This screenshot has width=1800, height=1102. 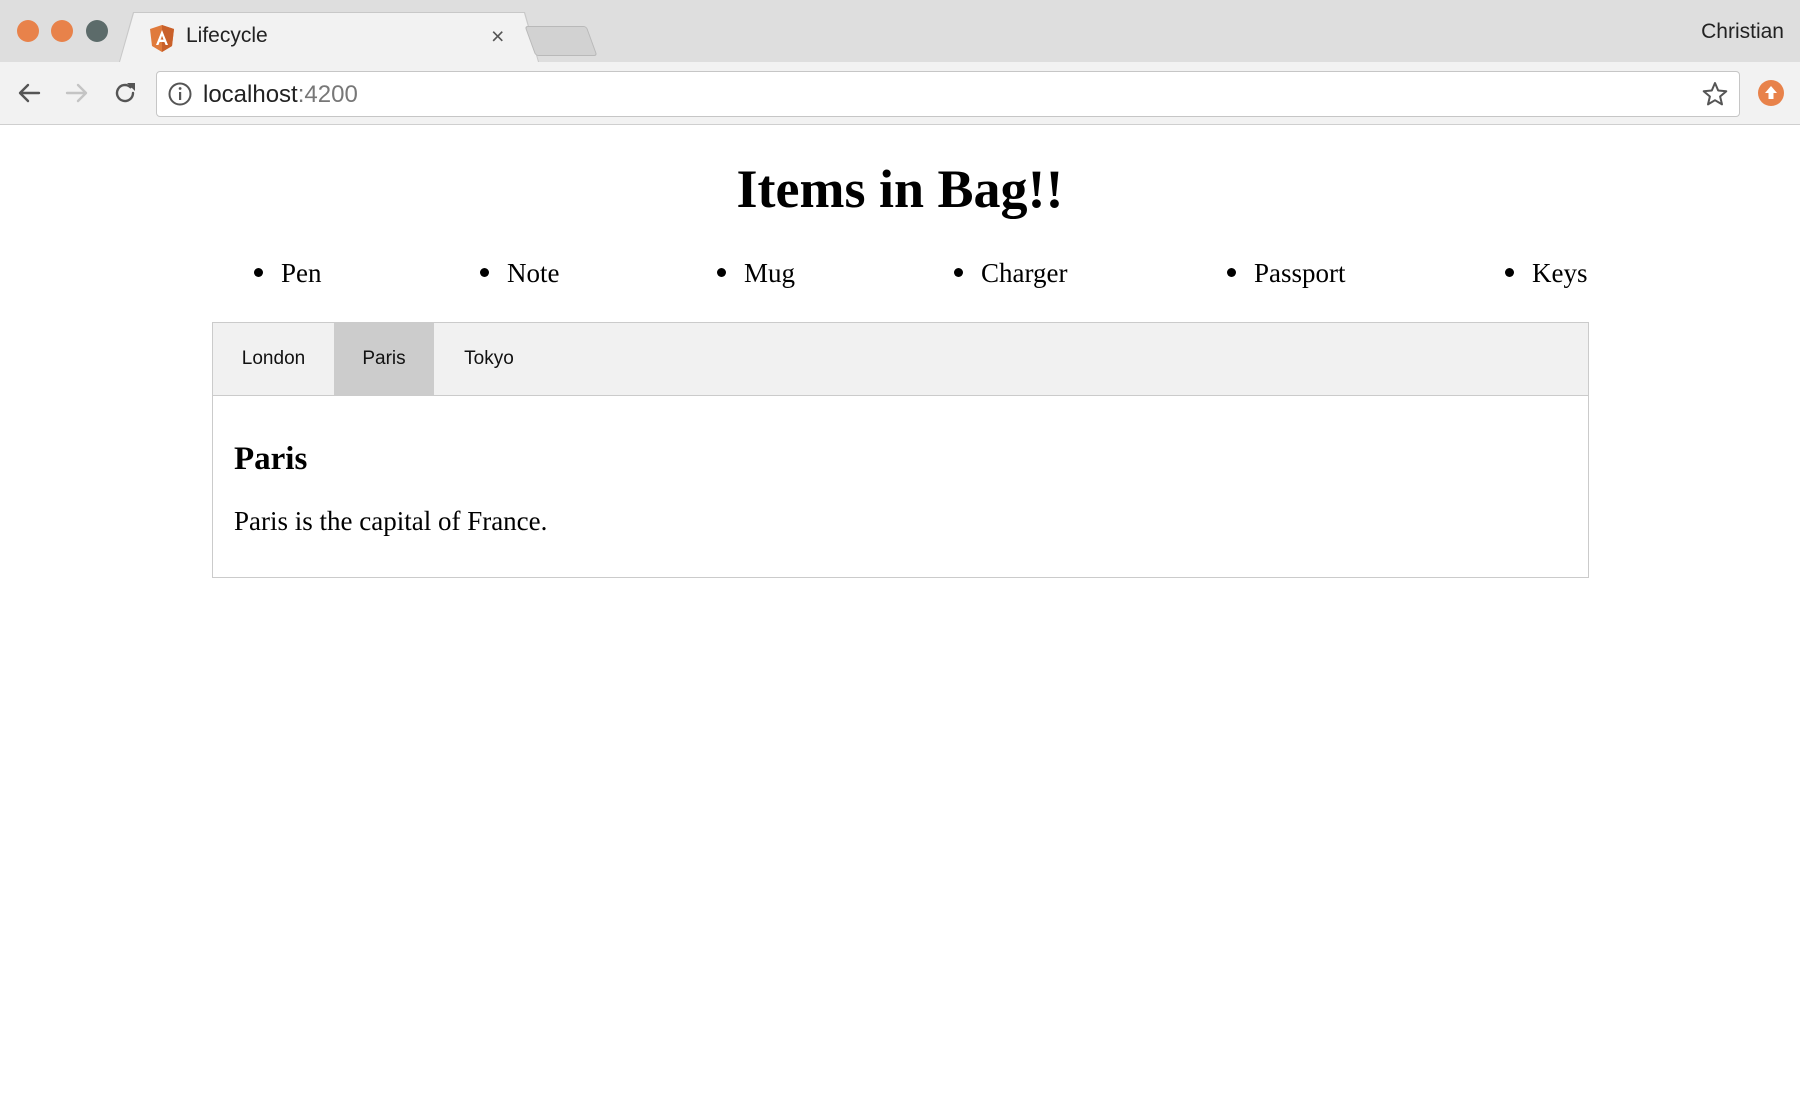 I want to click on list-item: Keys, so click(x=1546, y=273).